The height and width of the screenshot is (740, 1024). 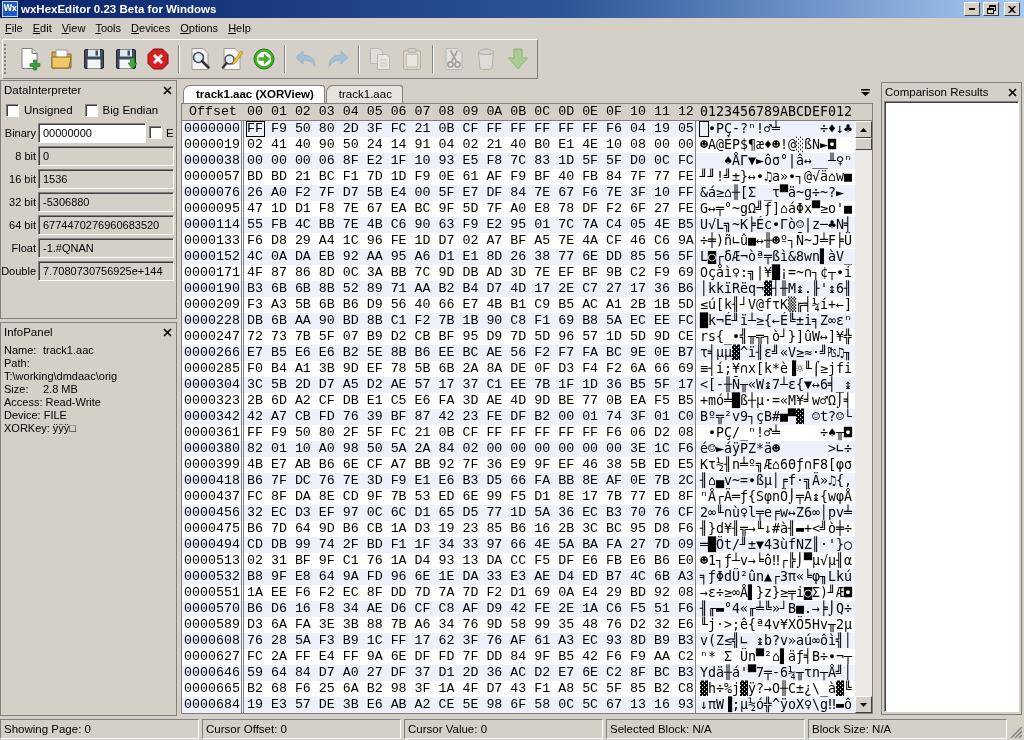 What do you see at coordinates (5, 59) in the screenshot?
I see `grip-handle-icon` at bounding box center [5, 59].